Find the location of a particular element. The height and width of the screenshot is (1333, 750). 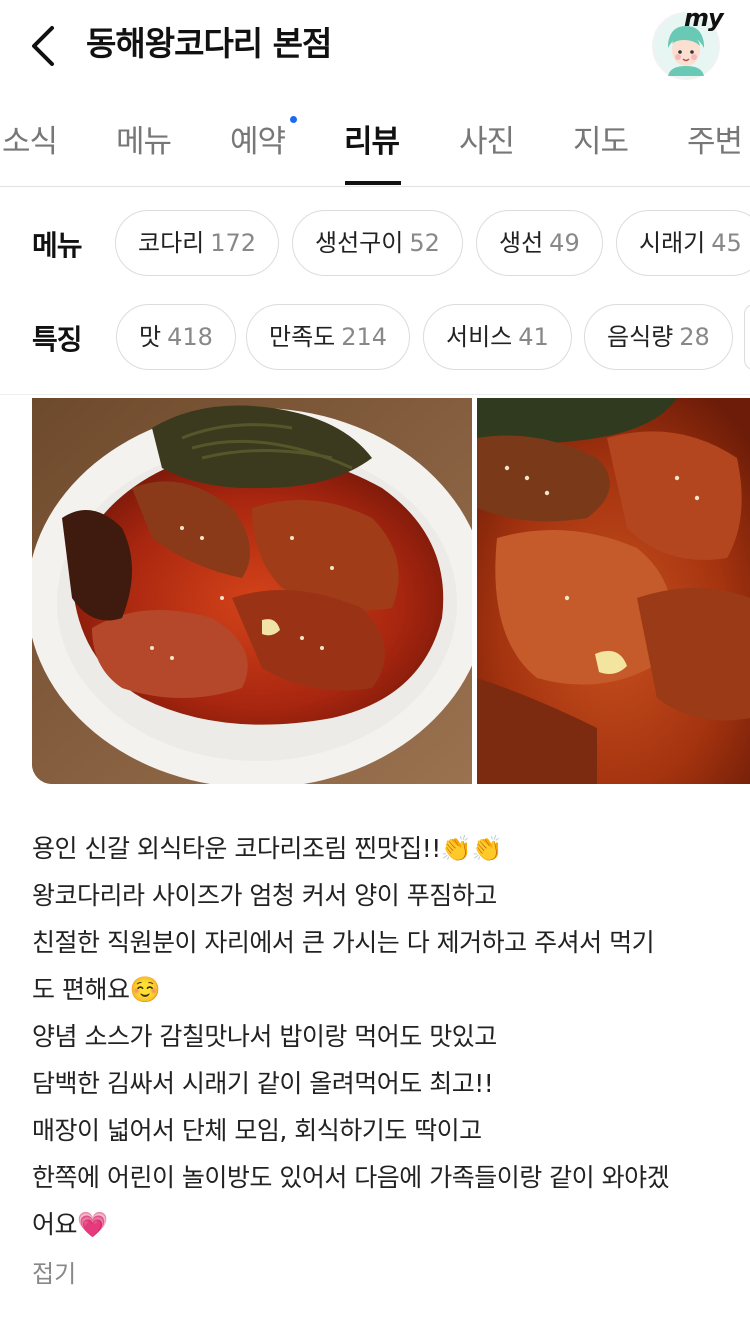

review-line: 양념 소스가 감칠맛나서 밥이랑 먹어도 맛있고 is located at coordinates (264, 1036).